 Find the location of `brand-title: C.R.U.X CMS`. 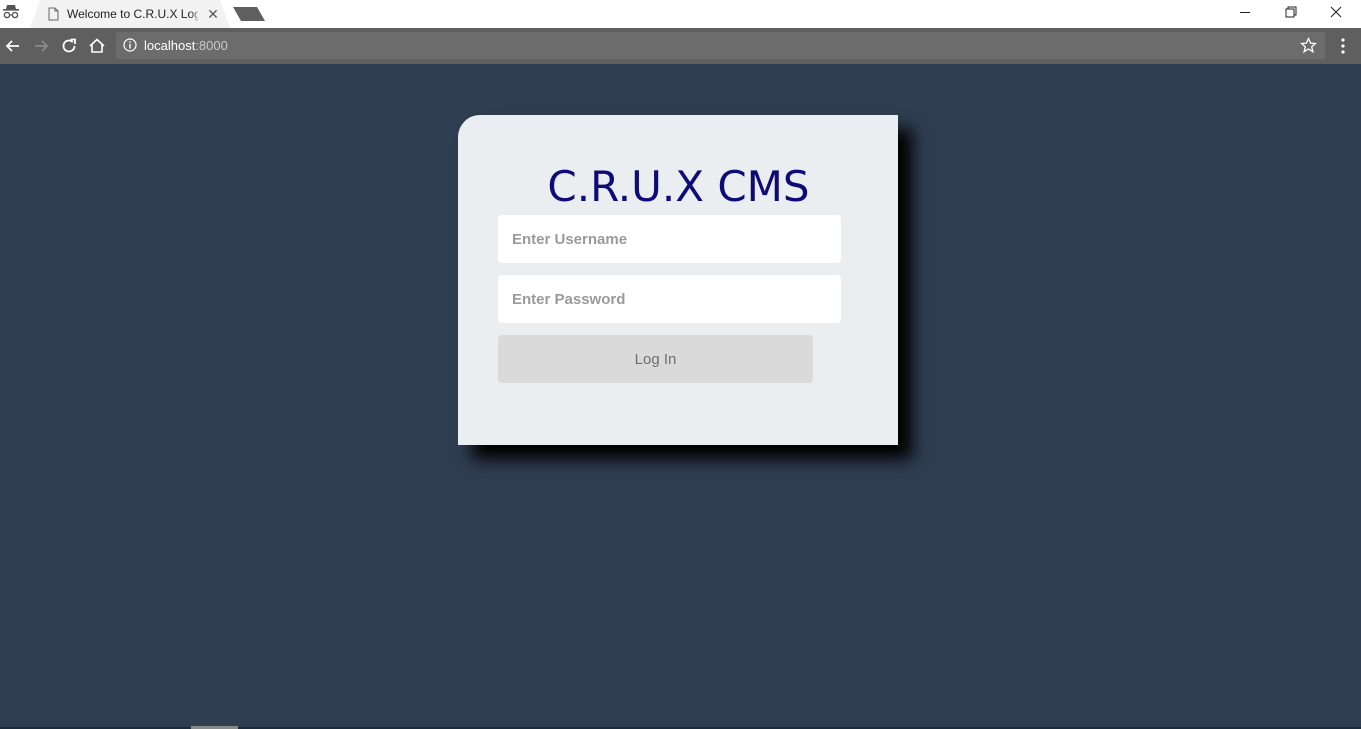

brand-title: C.R.U.X CMS is located at coordinates (678, 187).